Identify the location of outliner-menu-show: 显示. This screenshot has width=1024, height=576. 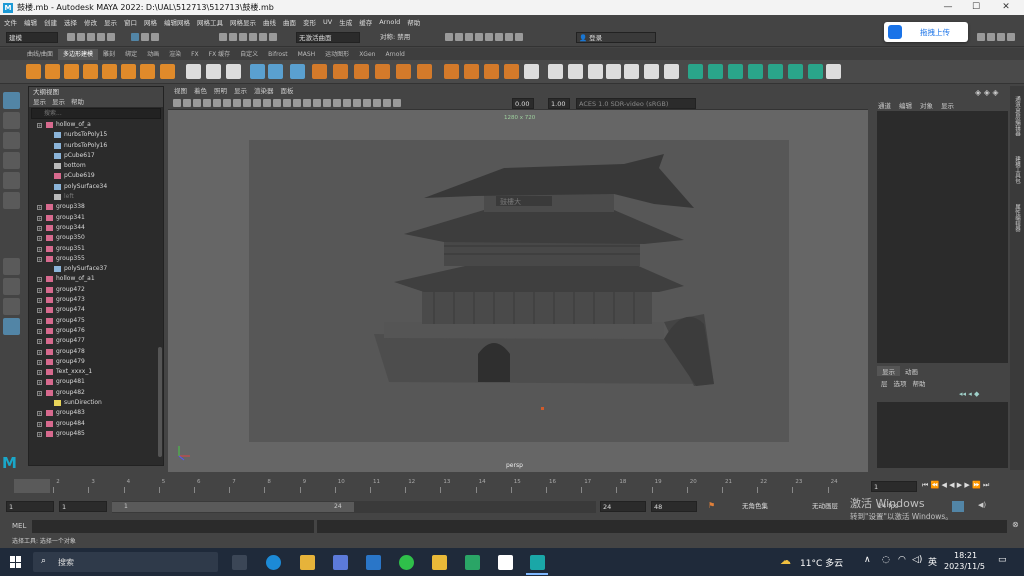
(58, 102).